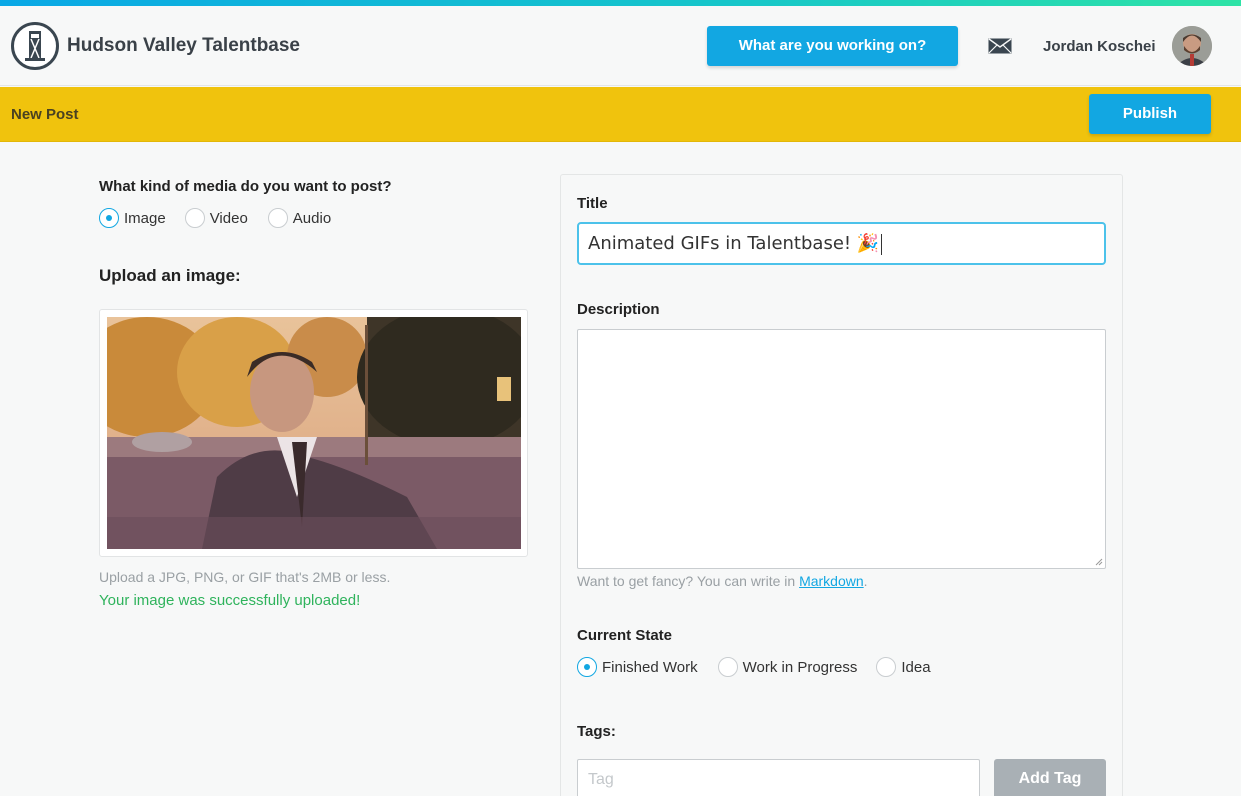  Describe the element at coordinates (625, 635) in the screenshot. I see `current-state-label: Current State` at that location.